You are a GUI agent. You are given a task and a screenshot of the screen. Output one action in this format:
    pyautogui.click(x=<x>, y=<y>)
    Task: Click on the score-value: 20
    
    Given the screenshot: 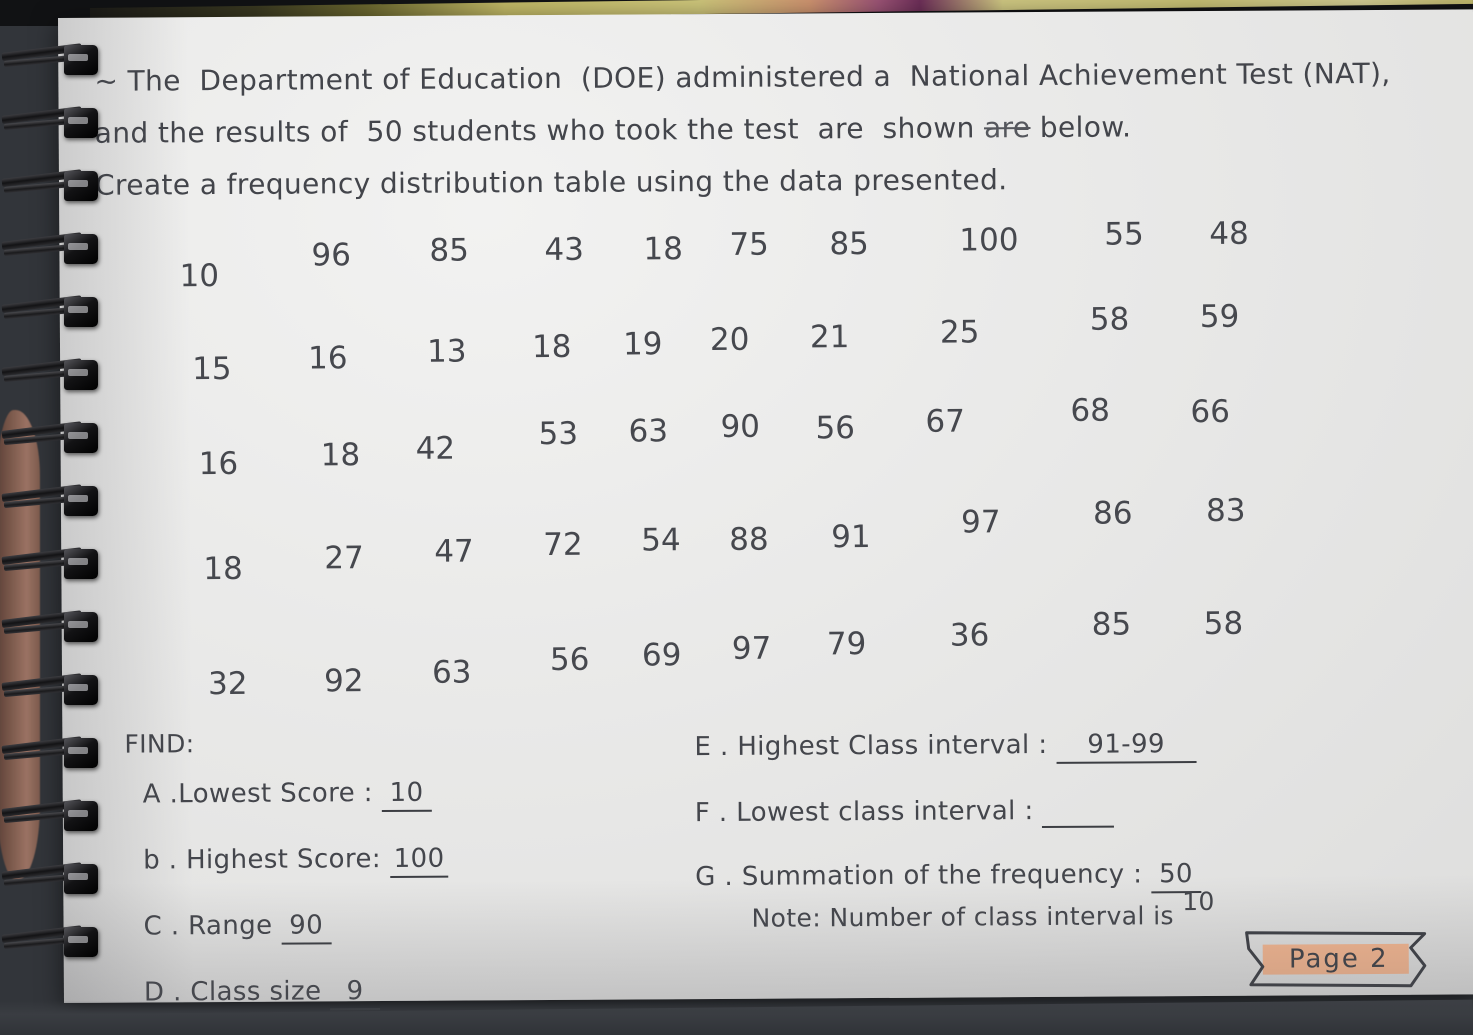 What is the action you would take?
    pyautogui.click(x=729, y=340)
    